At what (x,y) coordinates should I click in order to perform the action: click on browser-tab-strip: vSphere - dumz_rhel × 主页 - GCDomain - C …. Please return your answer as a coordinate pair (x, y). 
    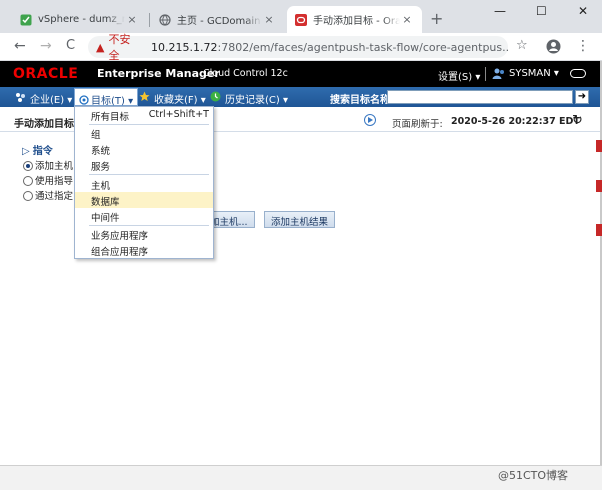
    Looking at the image, I should click on (301, 16).